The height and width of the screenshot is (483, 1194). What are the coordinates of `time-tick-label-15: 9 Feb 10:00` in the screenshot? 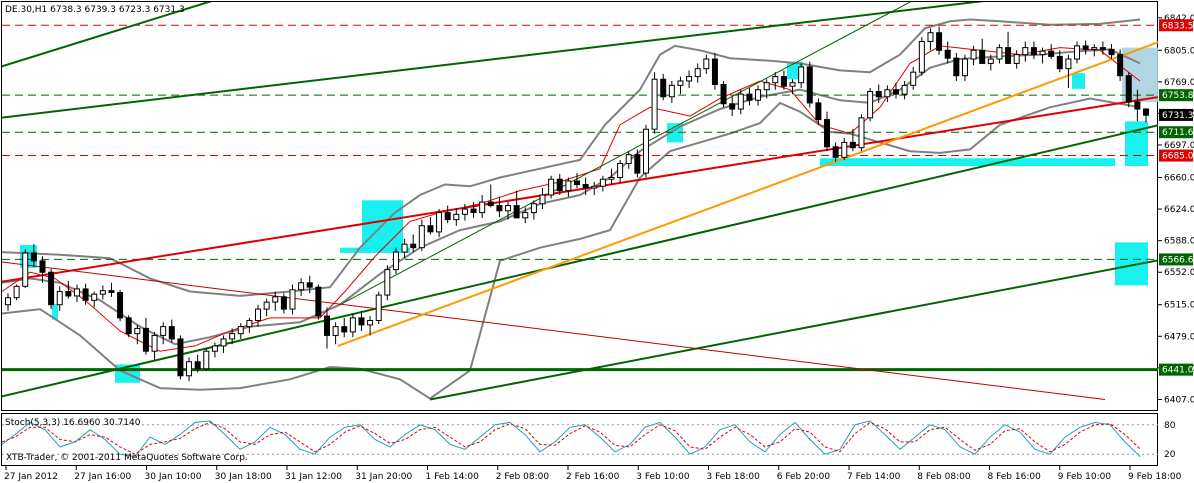 It's located at (1085, 477).